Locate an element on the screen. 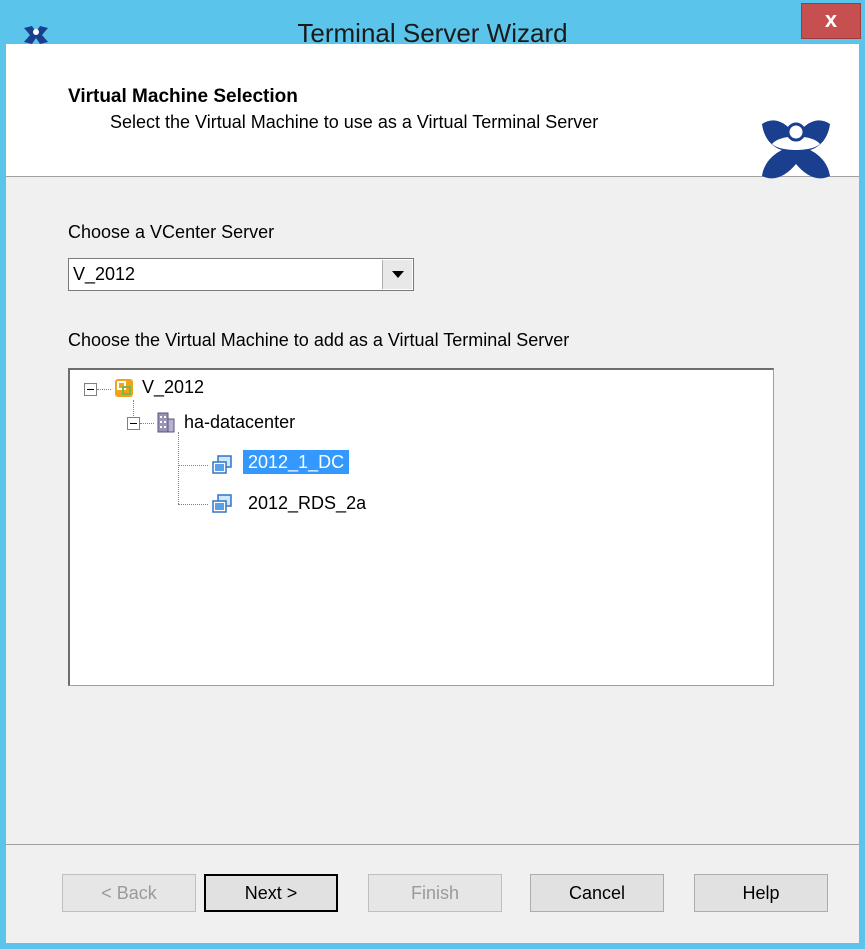 The width and height of the screenshot is (865, 949). chevron-down-icon is located at coordinates (397, 274).